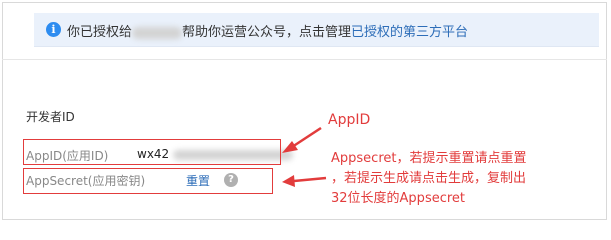 The width and height of the screenshot is (611, 240). Describe the element at coordinates (429, 178) in the screenshot. I see `secret-annotation-line-2: ，若提示生成请点击生成，复制出` at that location.